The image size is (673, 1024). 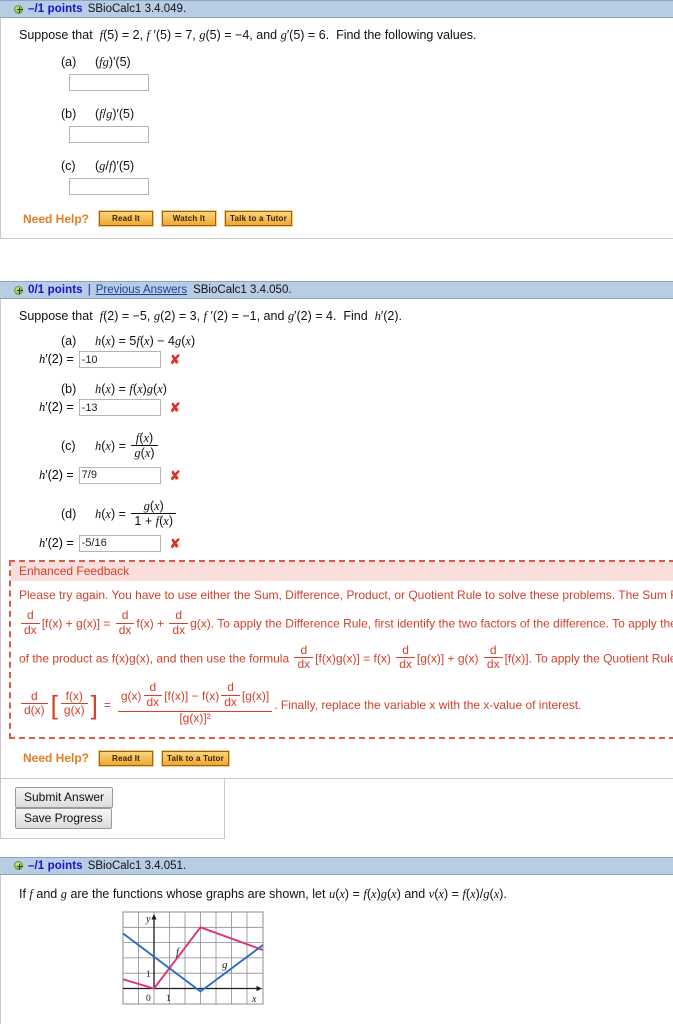 What do you see at coordinates (55, 290) in the screenshot?
I see `points-label: 0/1 points` at bounding box center [55, 290].